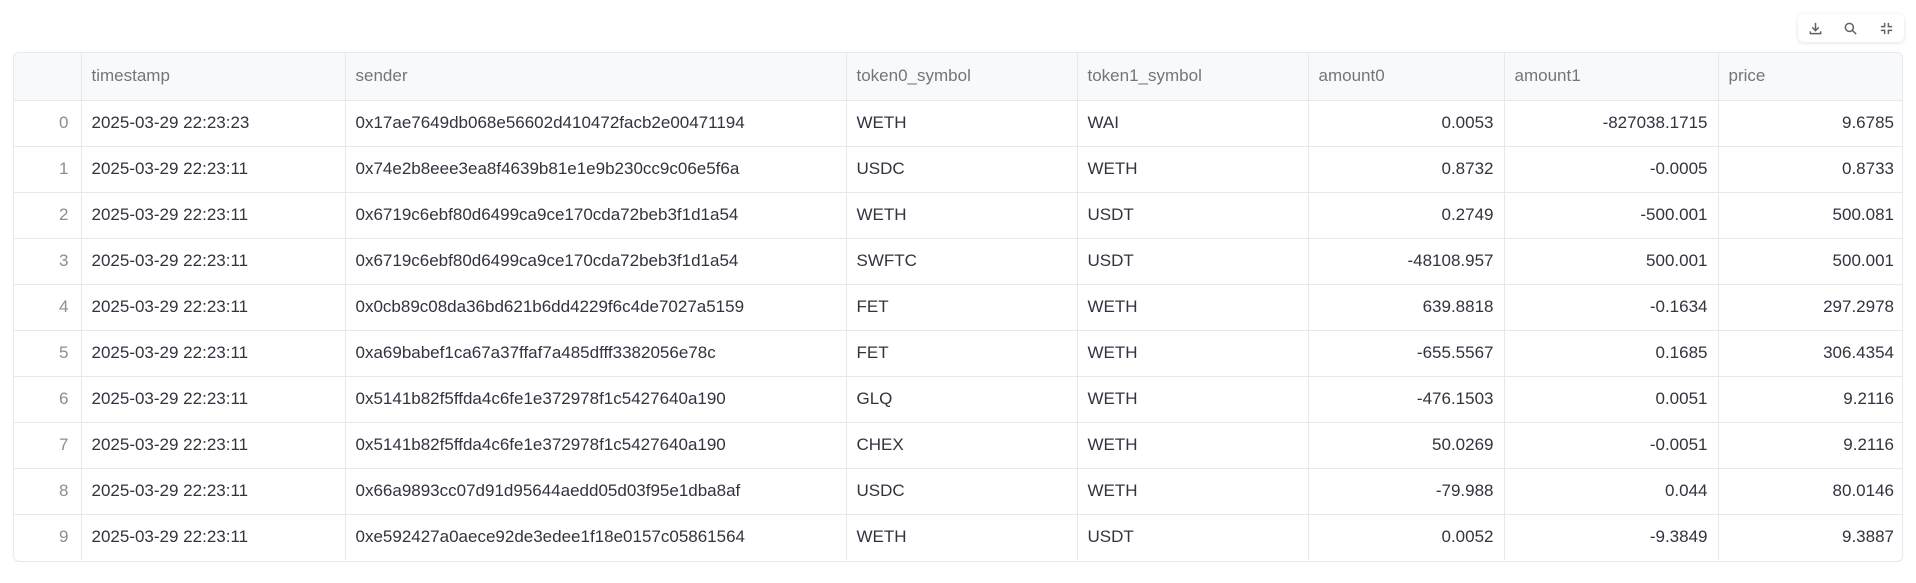 This screenshot has width=1916, height=583. I want to click on column-header-token1-symbol: token1_symbol, so click(1193, 77).